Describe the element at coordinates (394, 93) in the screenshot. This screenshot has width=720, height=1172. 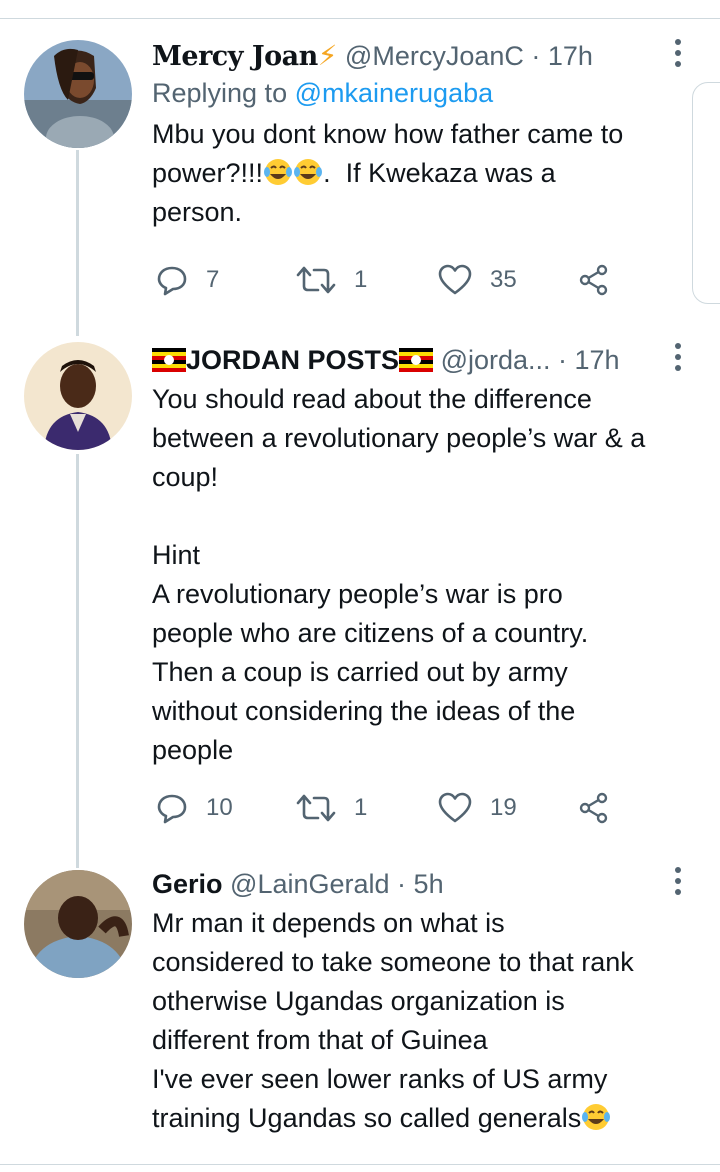
I see `mention-link: @mkainerugaba` at that location.